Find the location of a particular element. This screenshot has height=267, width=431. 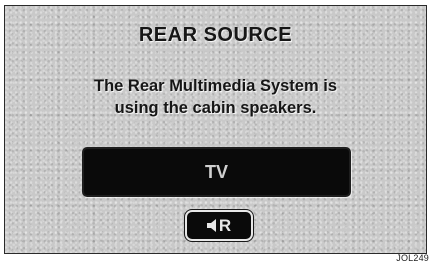

tv-source-button: TV is located at coordinates (216, 172).